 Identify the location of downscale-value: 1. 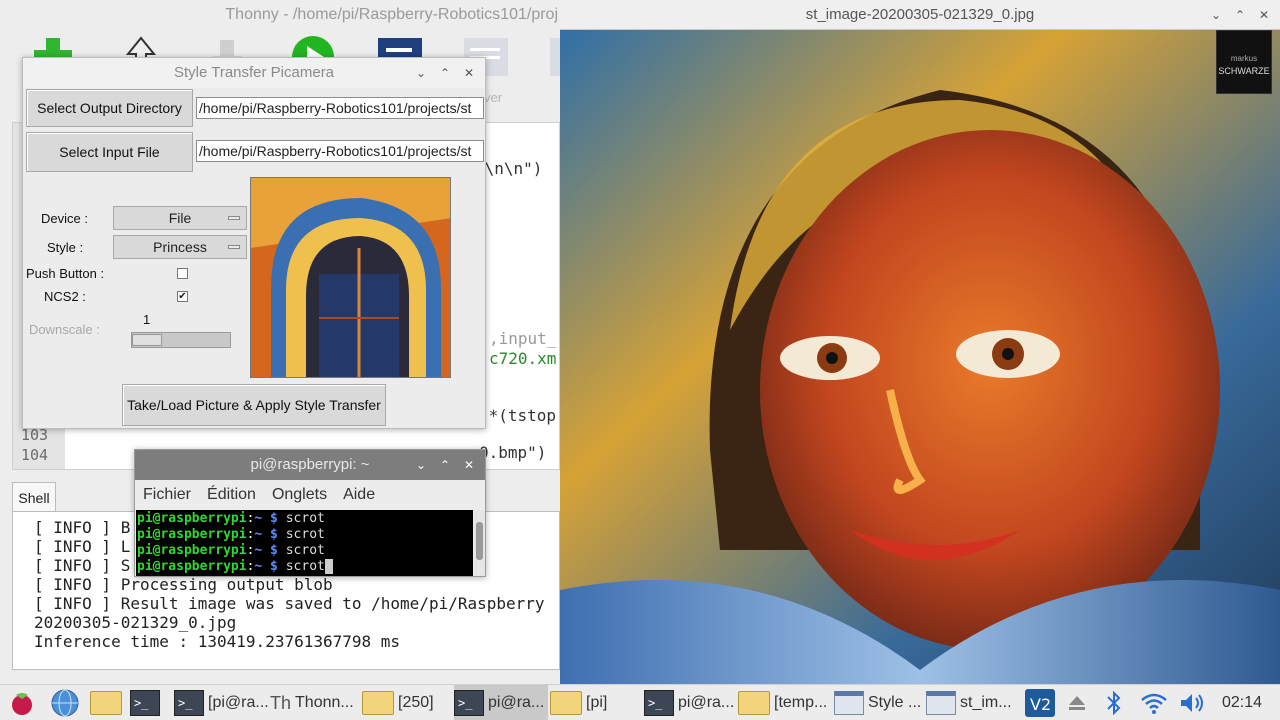
(147, 319).